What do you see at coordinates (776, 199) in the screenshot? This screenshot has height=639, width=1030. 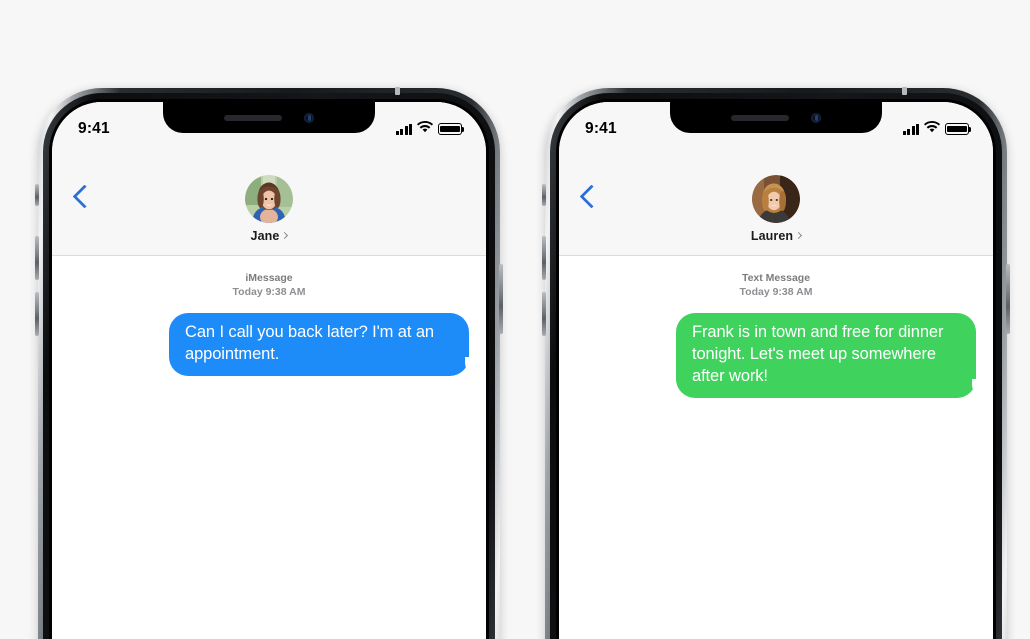 I see `contact-avatar-lauren` at bounding box center [776, 199].